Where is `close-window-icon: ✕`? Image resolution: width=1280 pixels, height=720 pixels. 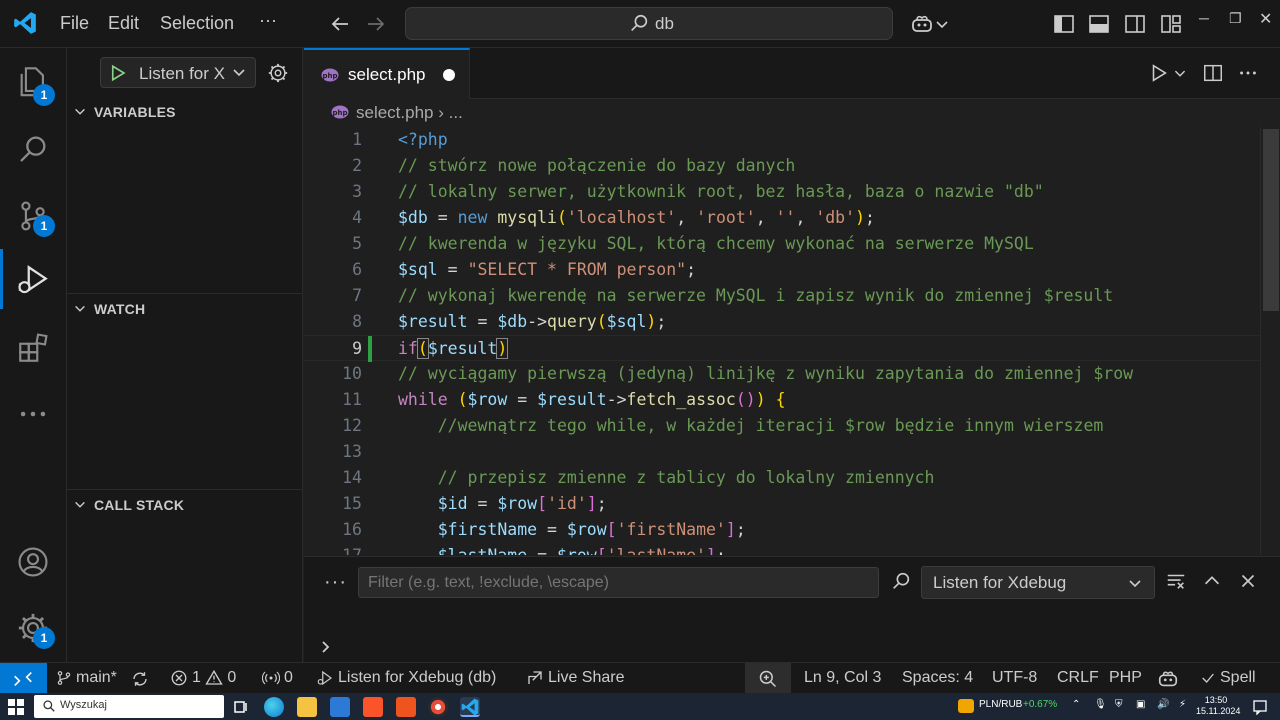 close-window-icon: ✕ is located at coordinates (1265, 19).